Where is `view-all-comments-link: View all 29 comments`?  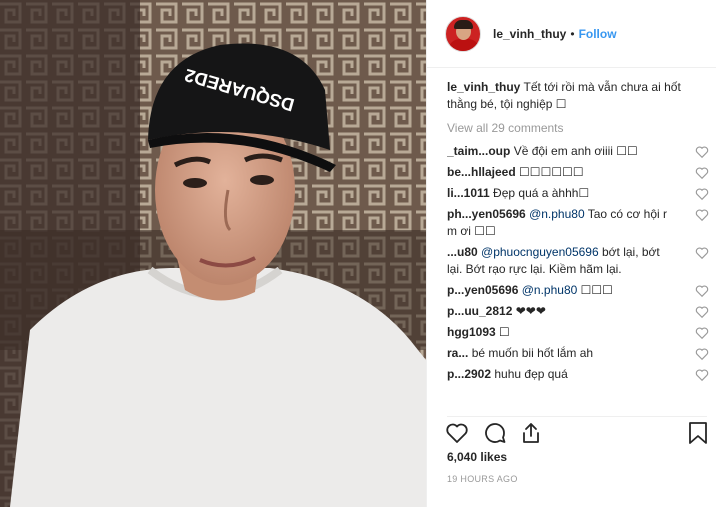
view-all-comments-link: View all 29 comments is located at coordinates (578, 128).